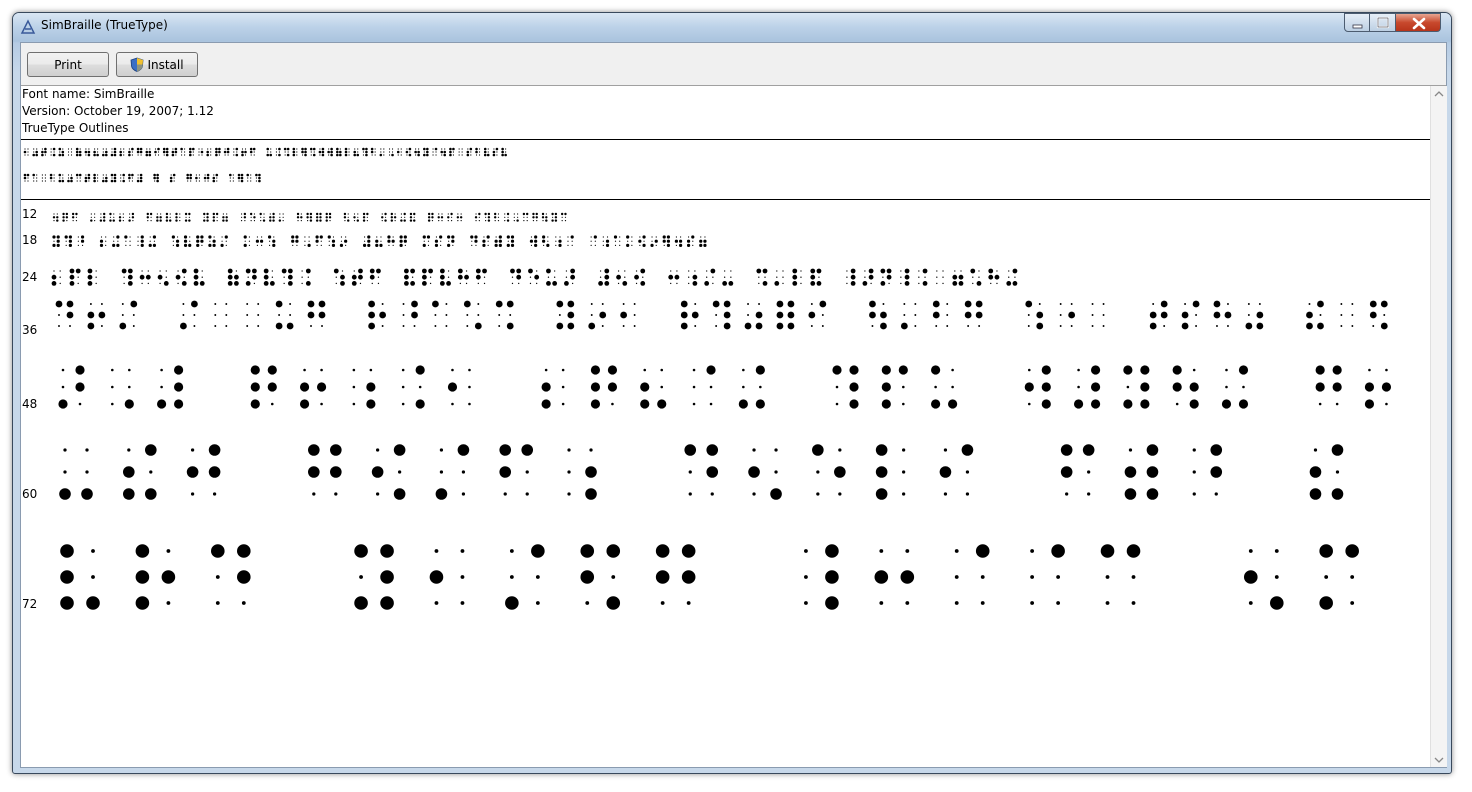 This screenshot has width=1472, height=792. What do you see at coordinates (165, 64) in the screenshot?
I see `install-button-label: Install` at bounding box center [165, 64].